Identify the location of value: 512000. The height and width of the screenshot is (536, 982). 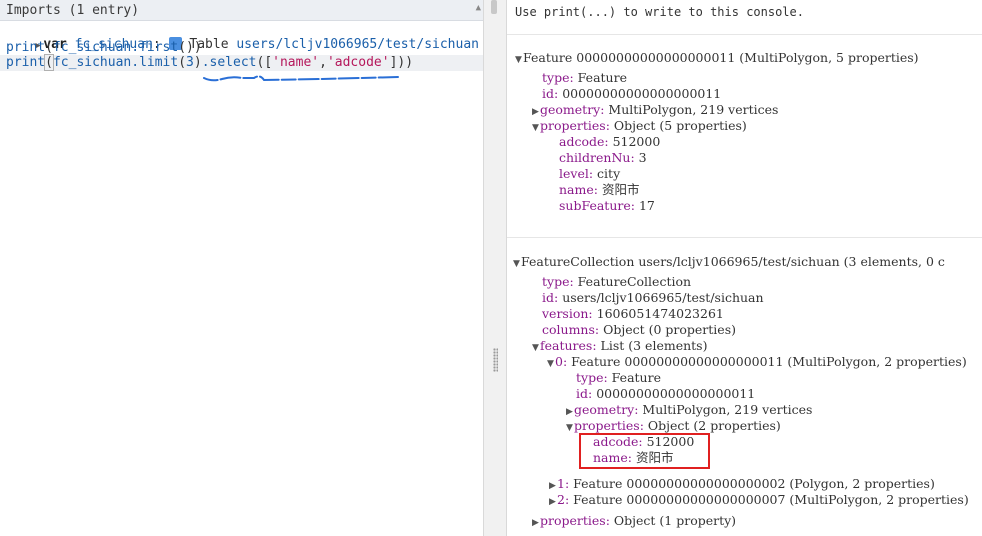
(634, 141).